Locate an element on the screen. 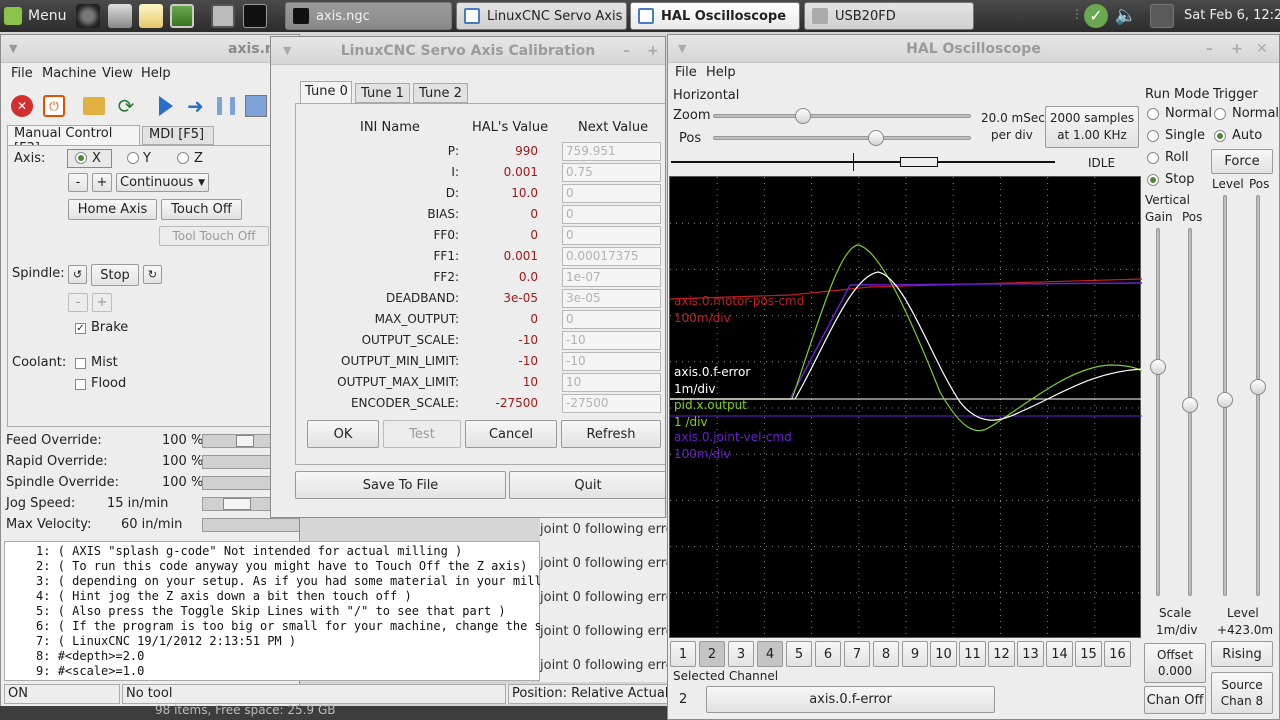  test-button: Test is located at coordinates (422, 434).